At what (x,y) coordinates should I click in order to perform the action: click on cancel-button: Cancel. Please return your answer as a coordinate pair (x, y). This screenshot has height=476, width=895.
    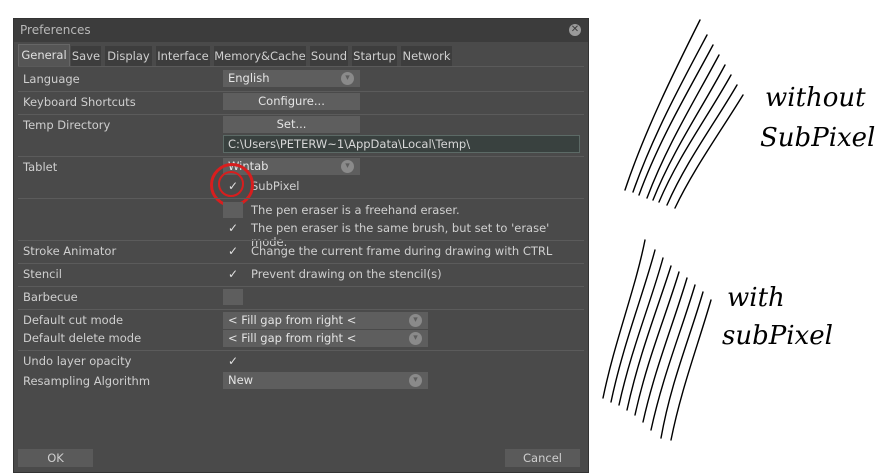
    Looking at the image, I should click on (542, 458).